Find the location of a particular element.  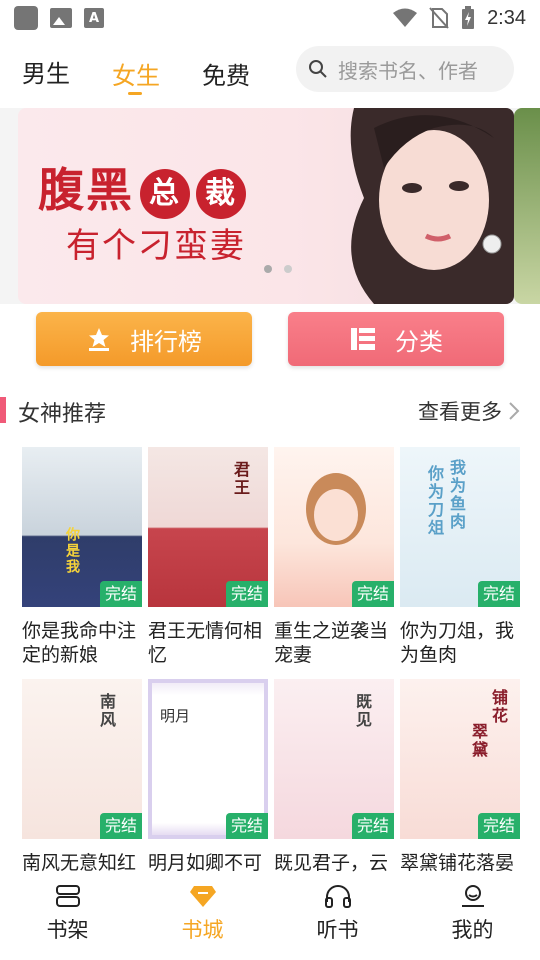

book-cover: 你是我 完结 is located at coordinates (82, 527).